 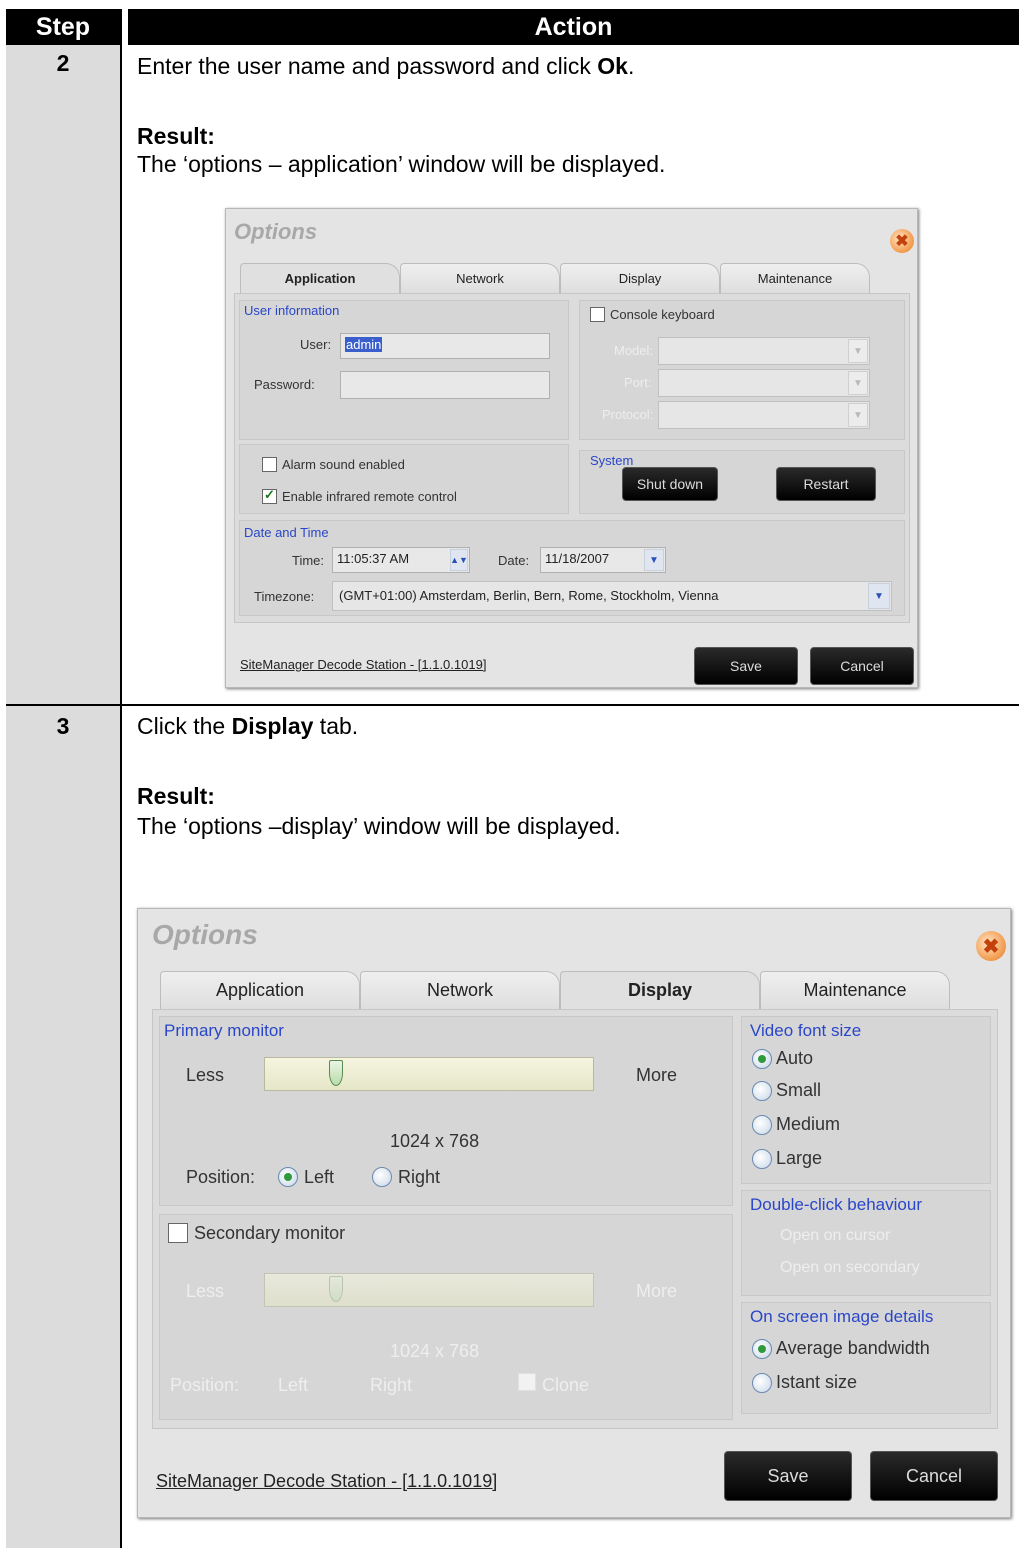 I want to click on font-medium-radio, so click(x=762, y=1125).